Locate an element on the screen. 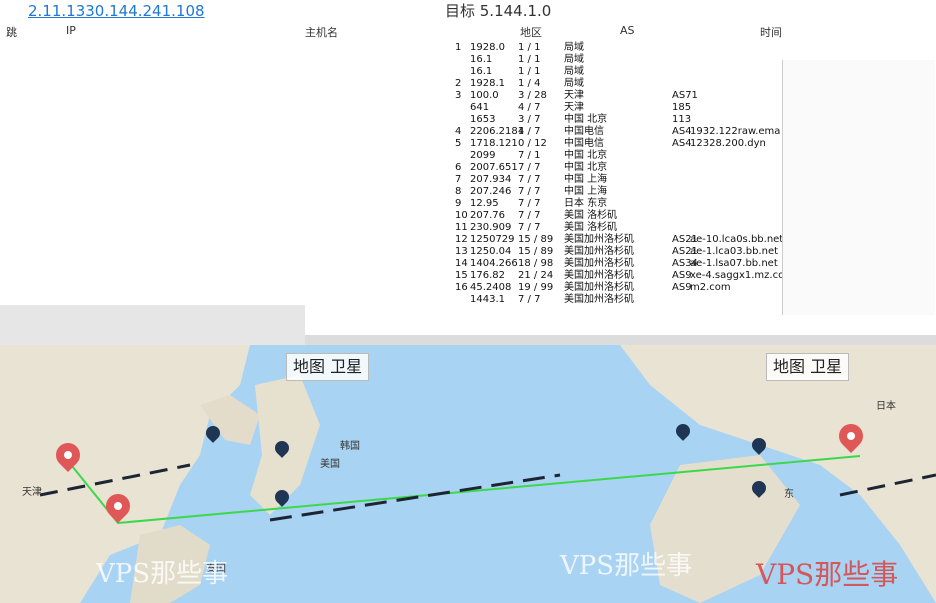 The height and width of the screenshot is (603, 936). table-row: 6 2007.651 7 / 7 中国 北京 is located at coordinates (390, 168).